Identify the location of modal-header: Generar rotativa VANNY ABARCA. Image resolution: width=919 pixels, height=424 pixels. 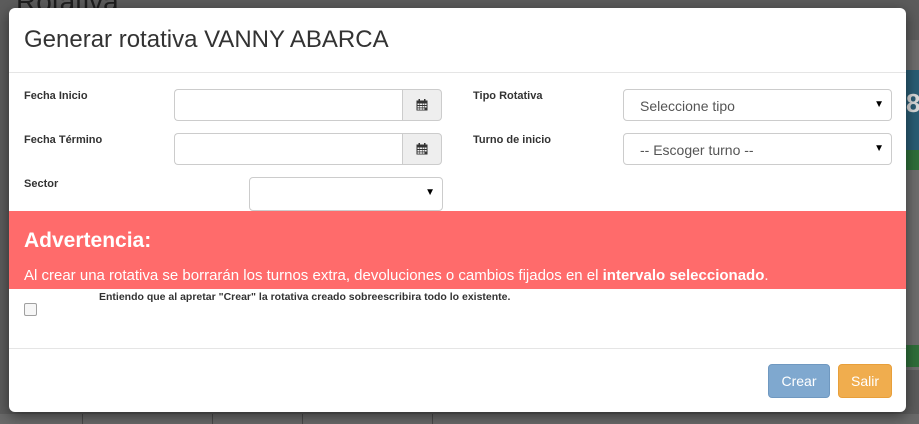
(457, 40).